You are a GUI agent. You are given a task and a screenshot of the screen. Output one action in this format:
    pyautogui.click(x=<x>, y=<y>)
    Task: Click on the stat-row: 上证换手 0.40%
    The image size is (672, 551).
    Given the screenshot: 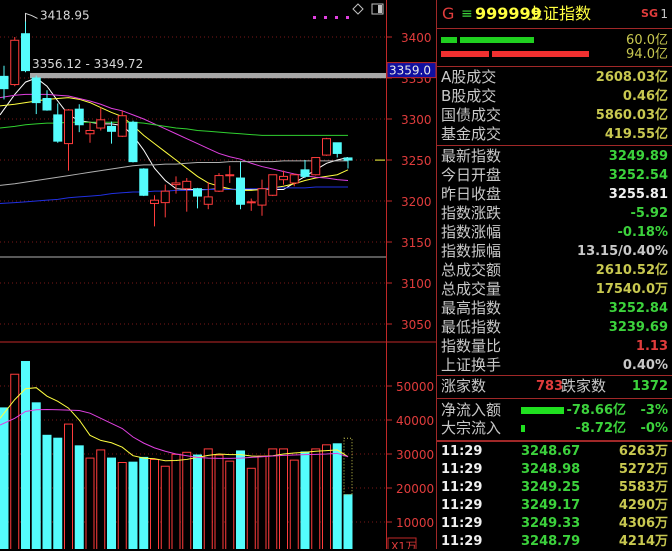 What is the action you would take?
    pyautogui.click(x=554, y=365)
    